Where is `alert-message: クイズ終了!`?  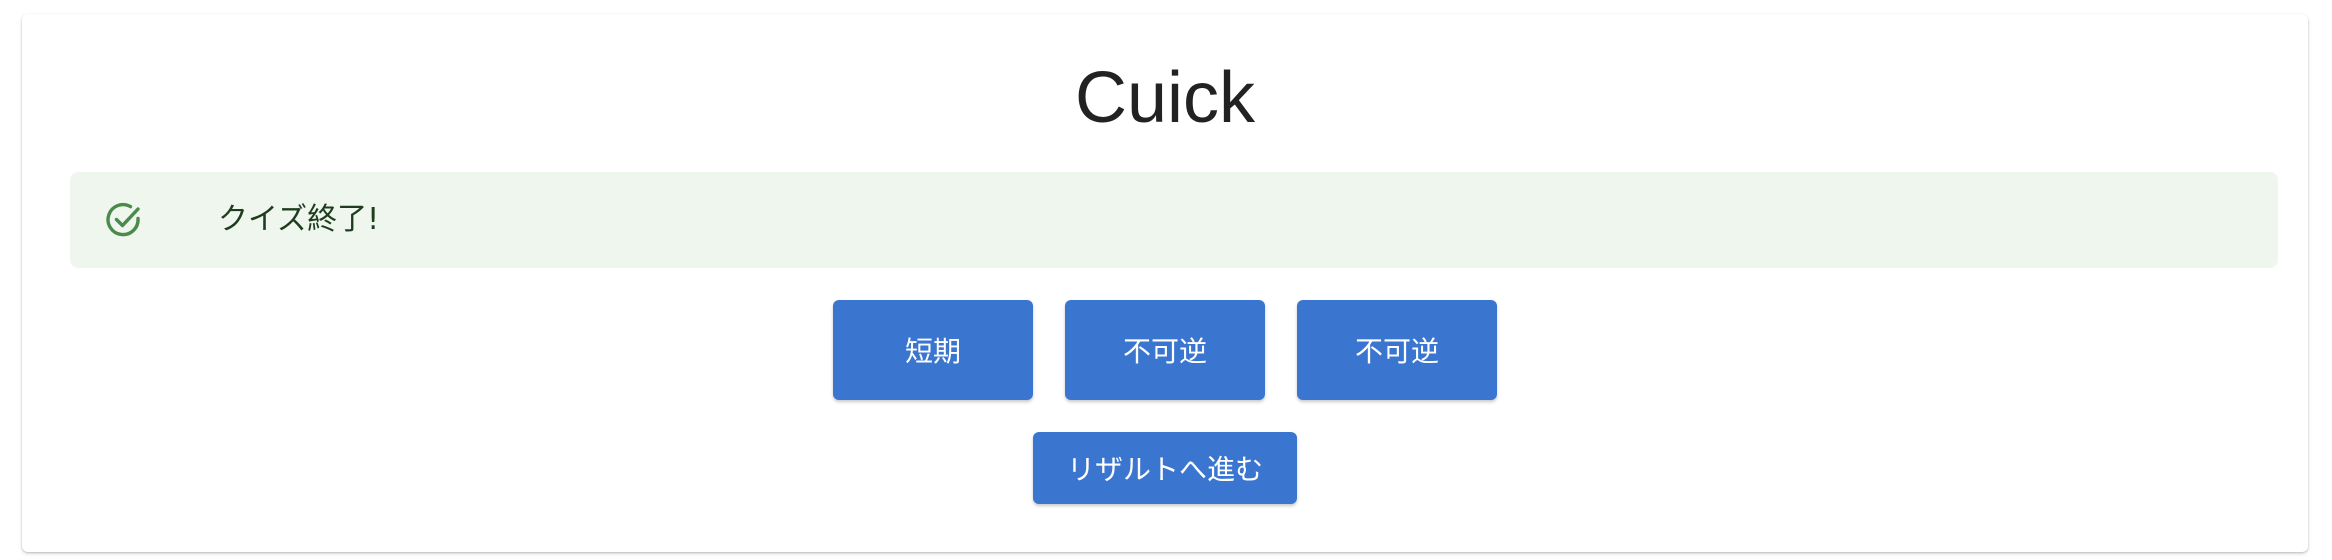 alert-message: クイズ終了! is located at coordinates (299, 219).